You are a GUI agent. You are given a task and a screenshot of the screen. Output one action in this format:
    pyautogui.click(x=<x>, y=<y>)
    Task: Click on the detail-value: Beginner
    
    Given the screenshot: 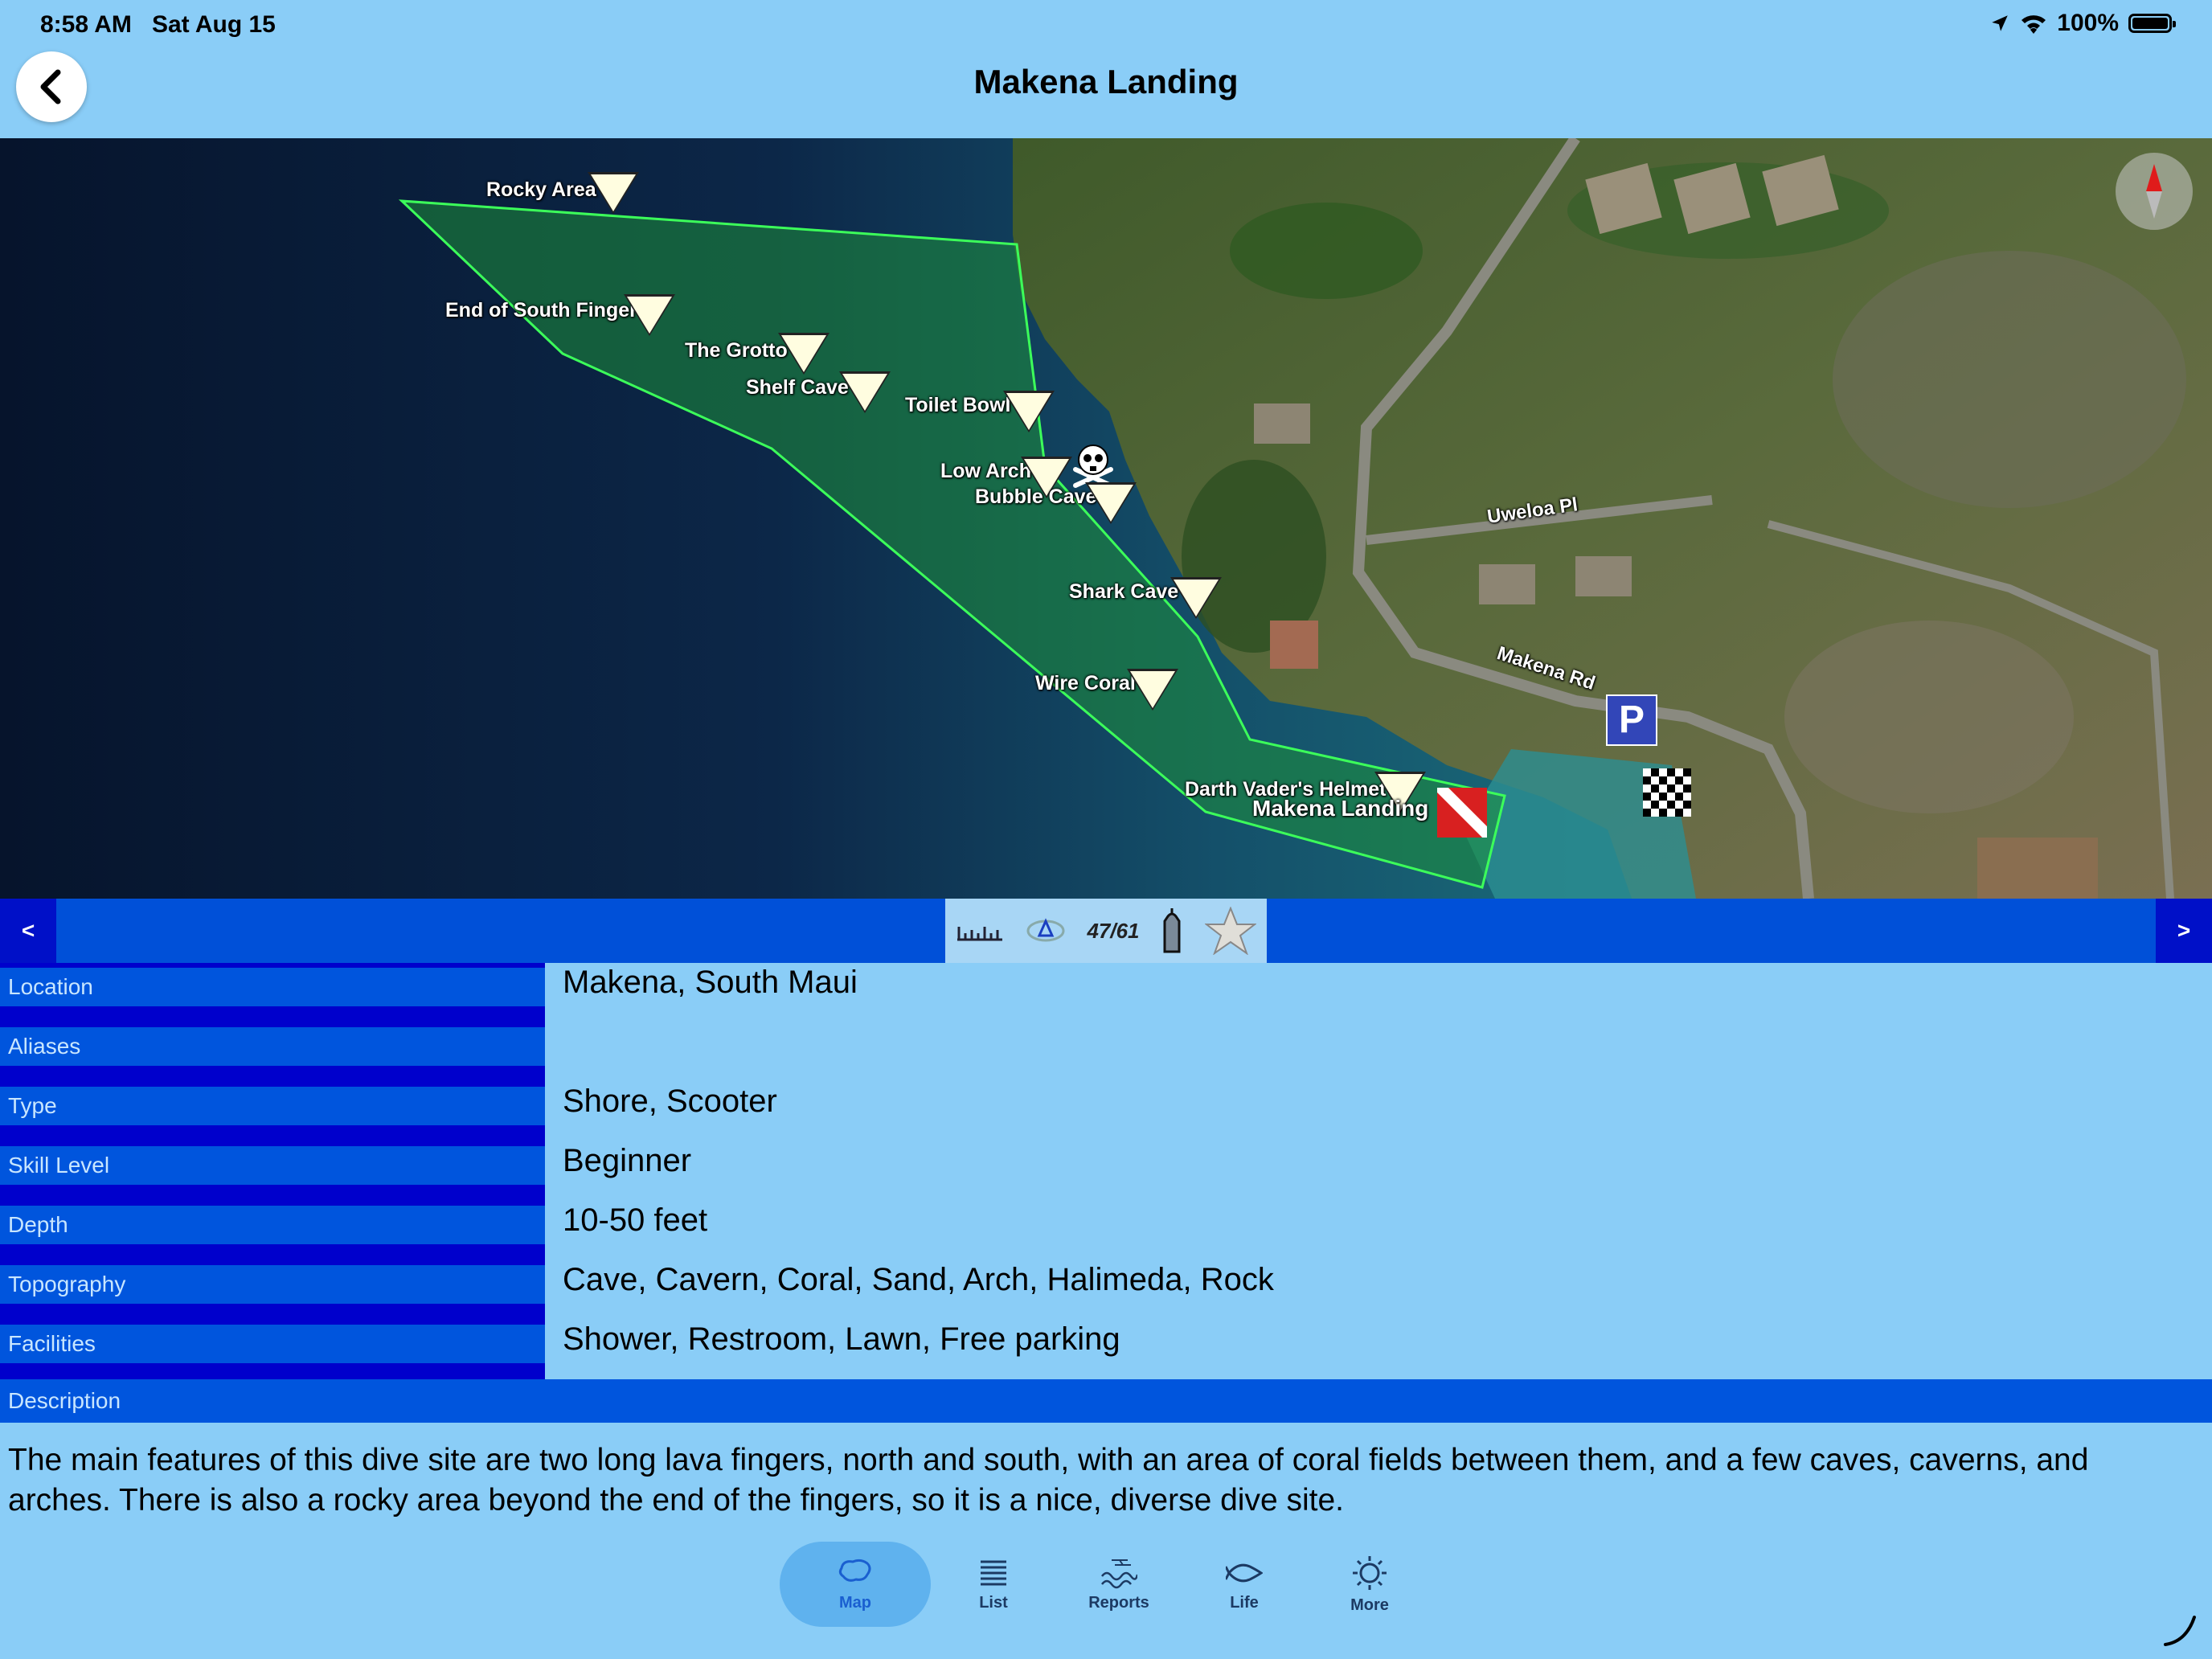 What is the action you would take?
    pyautogui.click(x=627, y=1160)
    